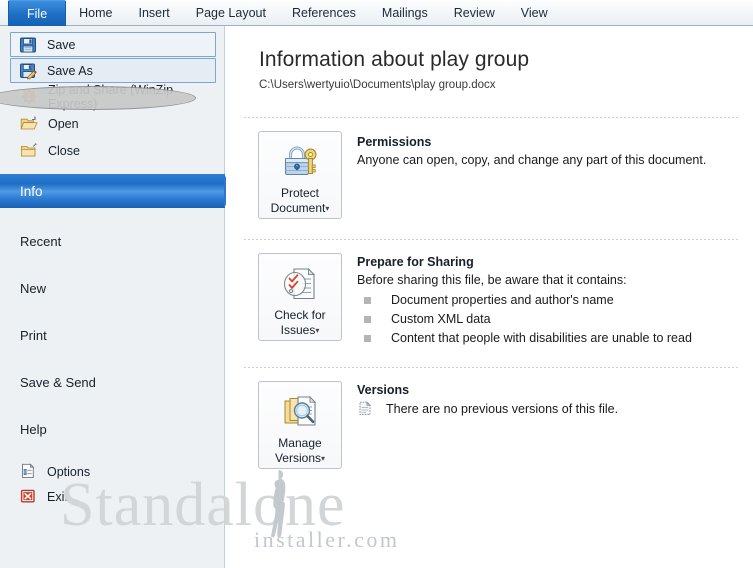 The image size is (753, 568). What do you see at coordinates (33, 288) in the screenshot?
I see `sidebar-item-new-label: New` at bounding box center [33, 288].